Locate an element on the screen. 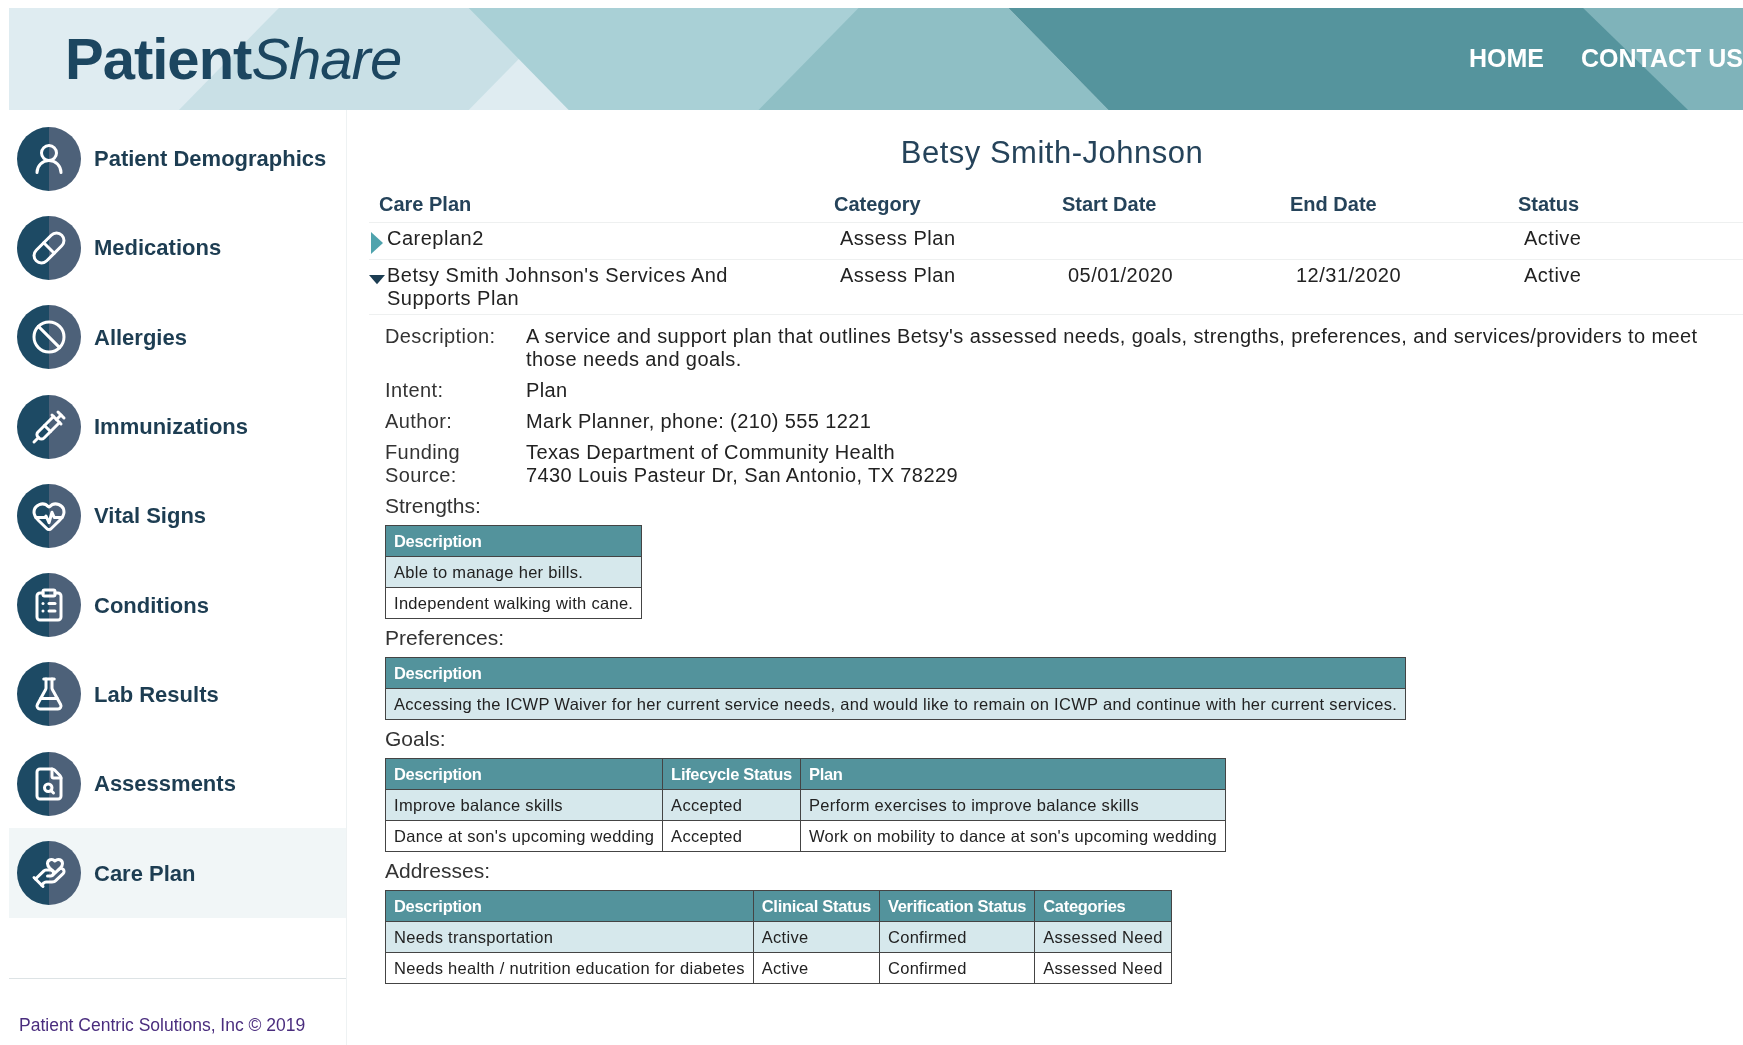 Image resolution: width=1743 pixels, height=1045 pixels. section-title: Goals: is located at coordinates (415, 738).